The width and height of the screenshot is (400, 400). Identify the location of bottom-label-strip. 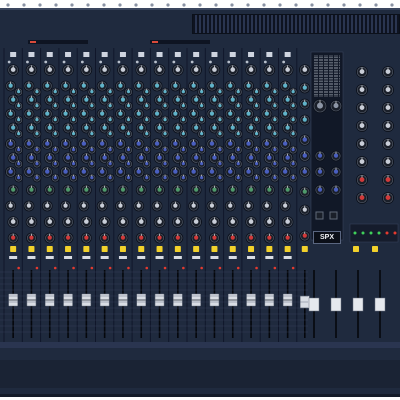
(200, 345).